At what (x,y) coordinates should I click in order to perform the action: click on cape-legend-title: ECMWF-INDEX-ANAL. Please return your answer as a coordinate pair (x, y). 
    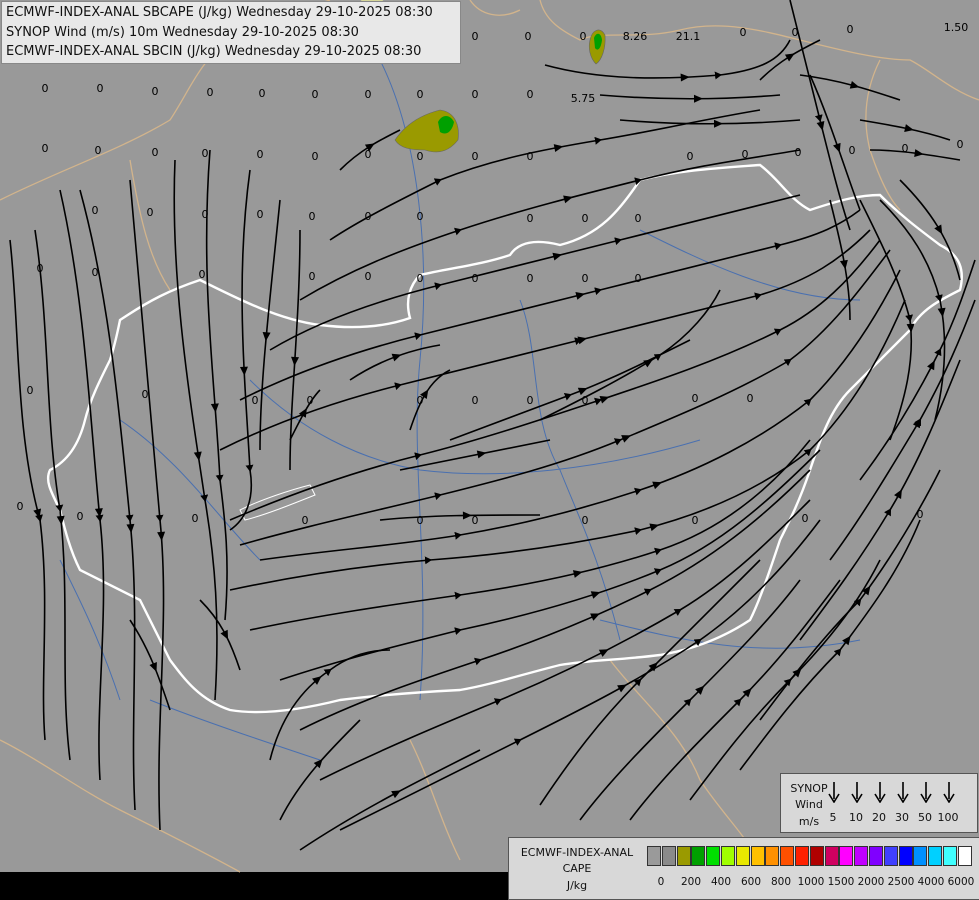
    Looking at the image, I should click on (577, 852).